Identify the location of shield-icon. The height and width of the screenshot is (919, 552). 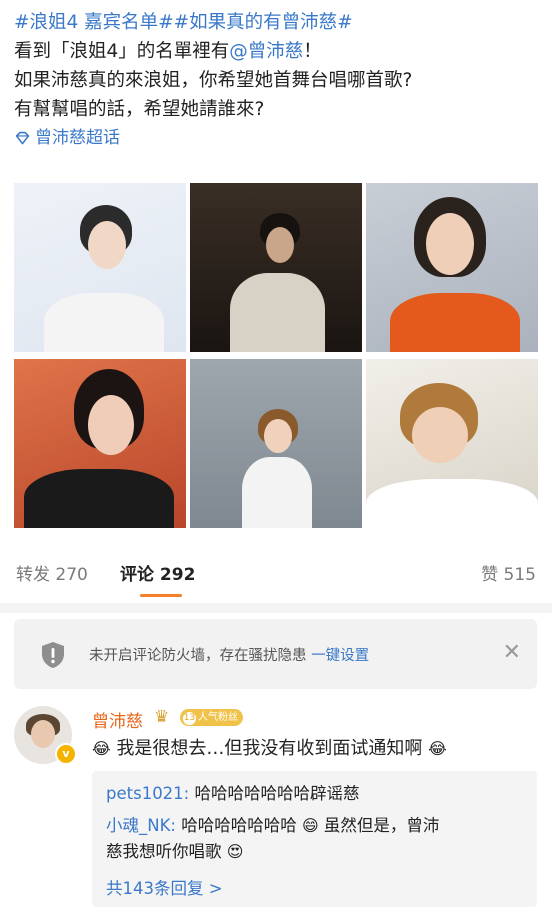
(53, 655).